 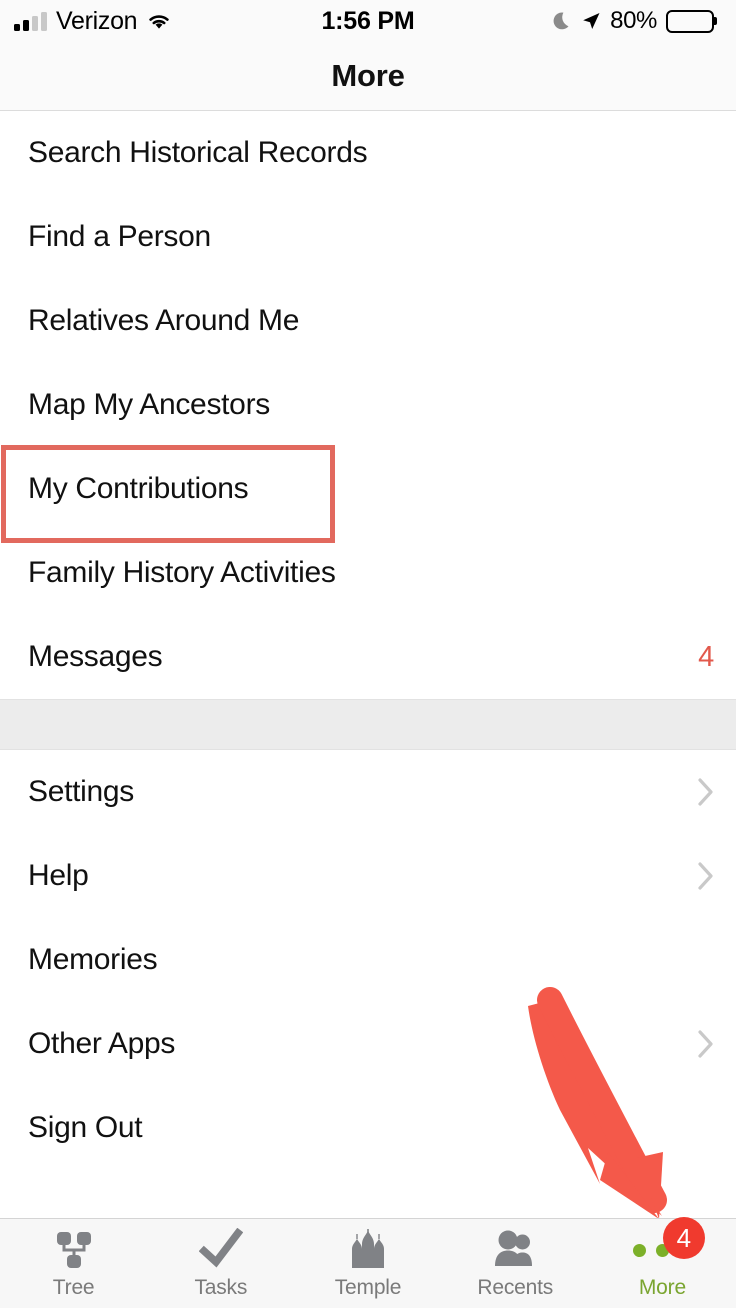 I want to click on menu-item-label: Relatives Around Me, so click(x=164, y=320).